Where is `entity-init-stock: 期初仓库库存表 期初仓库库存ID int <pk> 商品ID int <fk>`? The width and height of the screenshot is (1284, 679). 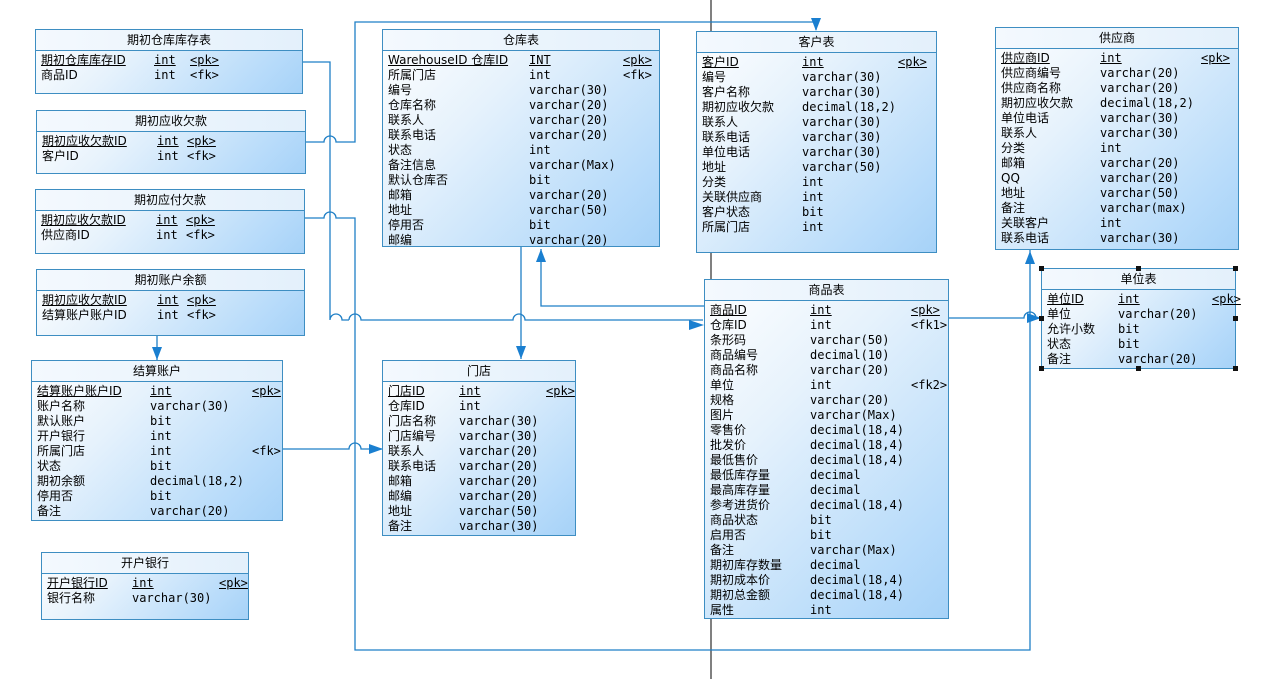
entity-init-stock: 期初仓库库存表 期初仓库库存ID int <pk> 商品ID int <fk> is located at coordinates (169, 61).